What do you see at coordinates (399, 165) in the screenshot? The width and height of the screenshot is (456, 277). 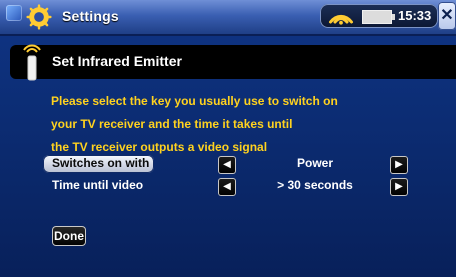 I see `switches-on-with-next-button: ▶` at bounding box center [399, 165].